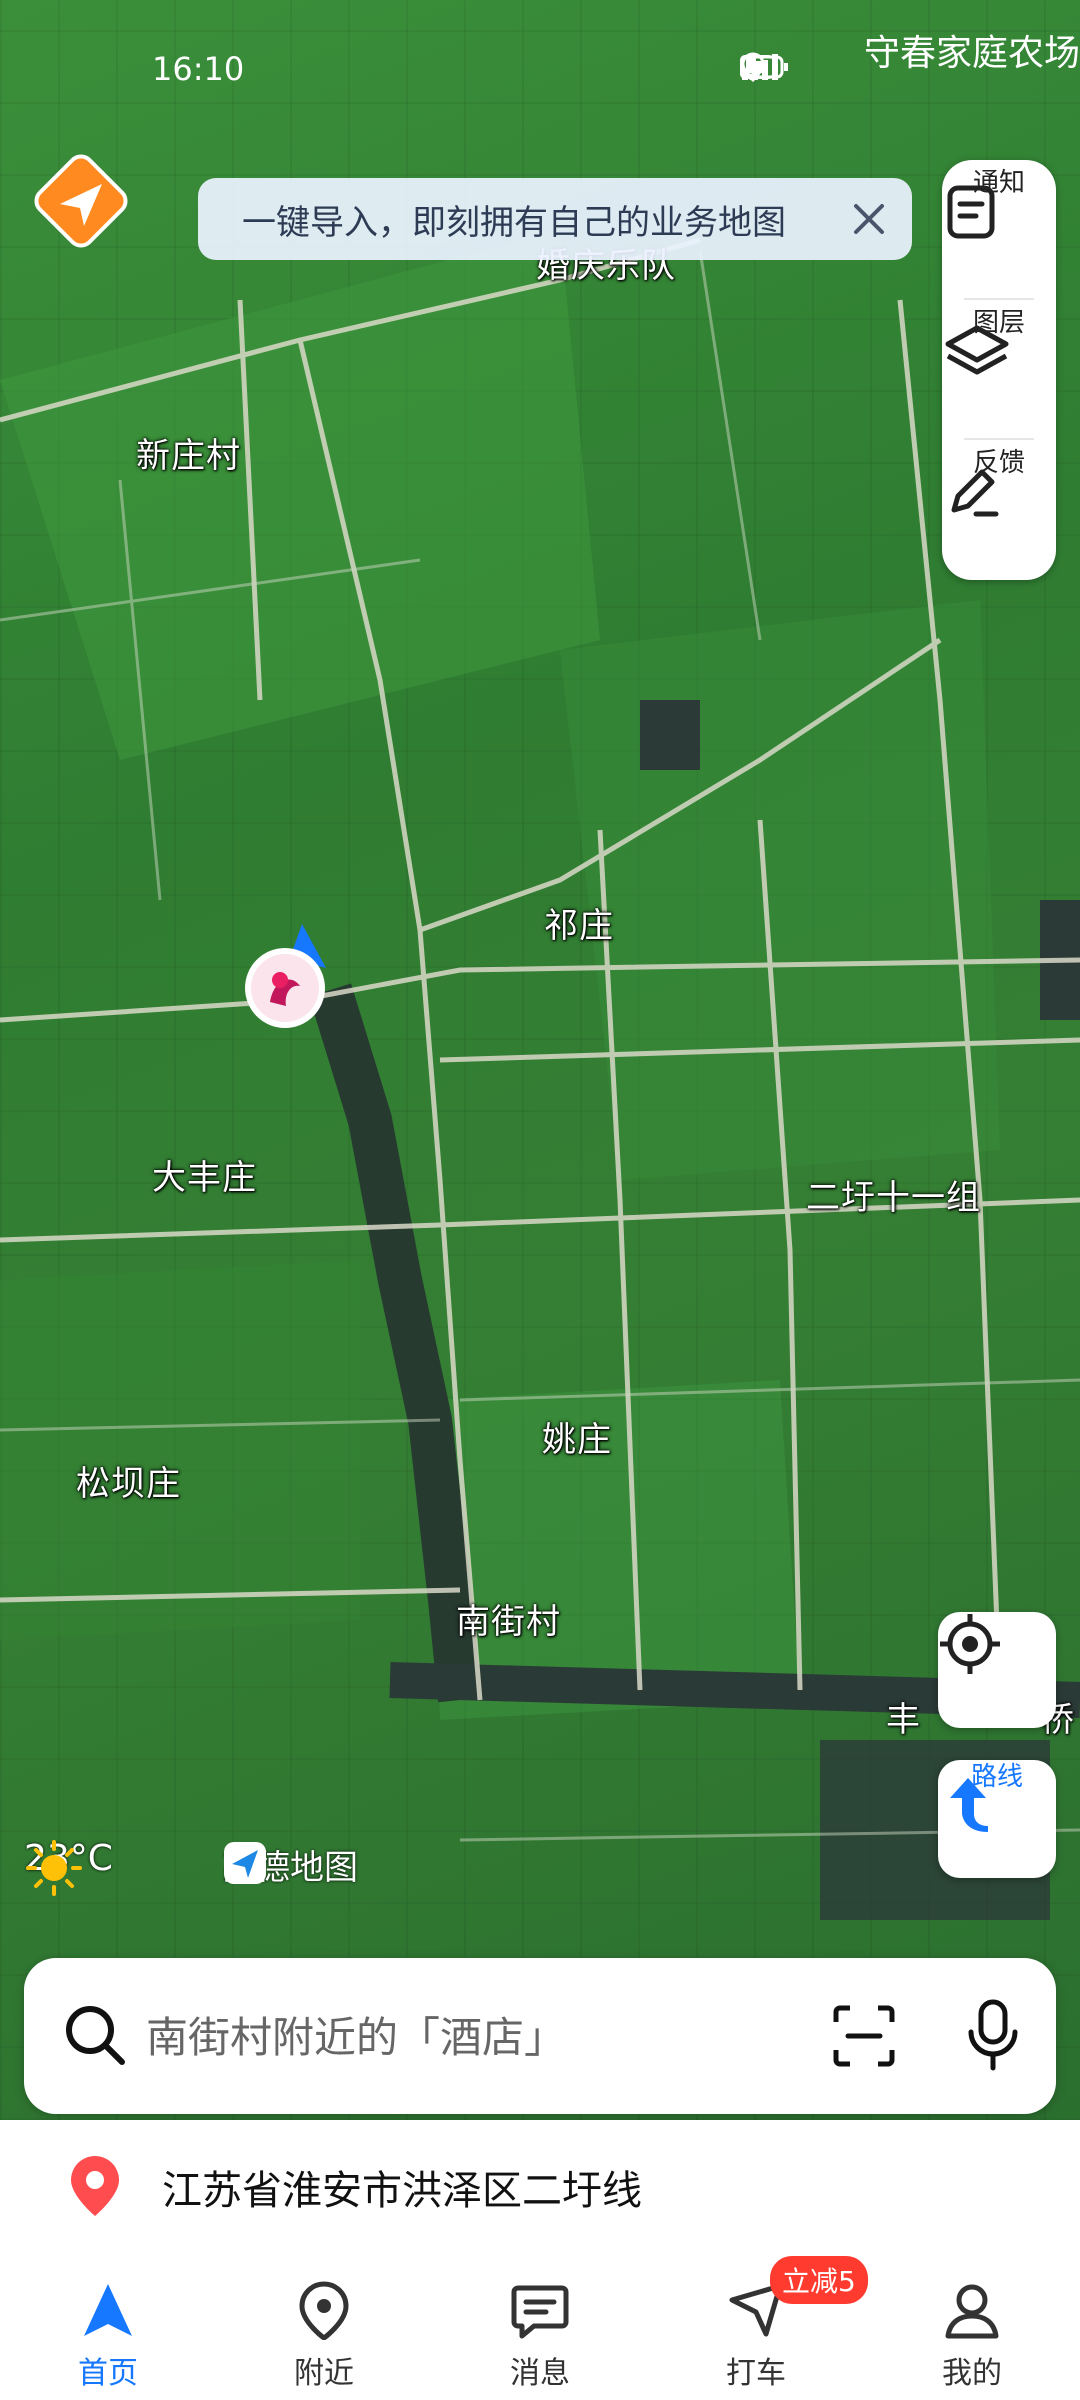 This screenshot has height=2400, width=1080. I want to click on layers-button: 图层, so click(999, 365).